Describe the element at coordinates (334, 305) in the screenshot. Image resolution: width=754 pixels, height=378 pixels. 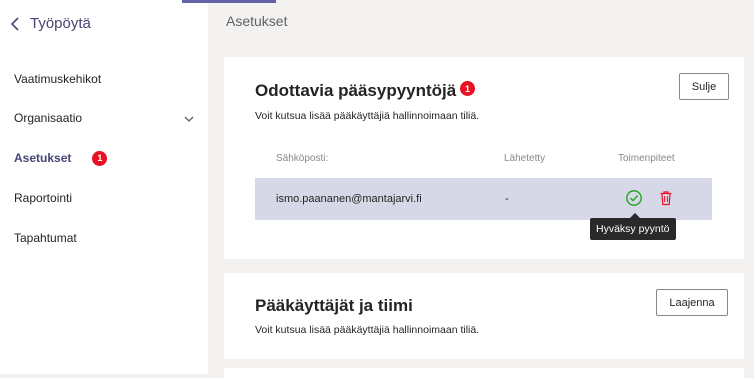
I see `admins-title: Pääkäyttäjät ja tiimi` at that location.